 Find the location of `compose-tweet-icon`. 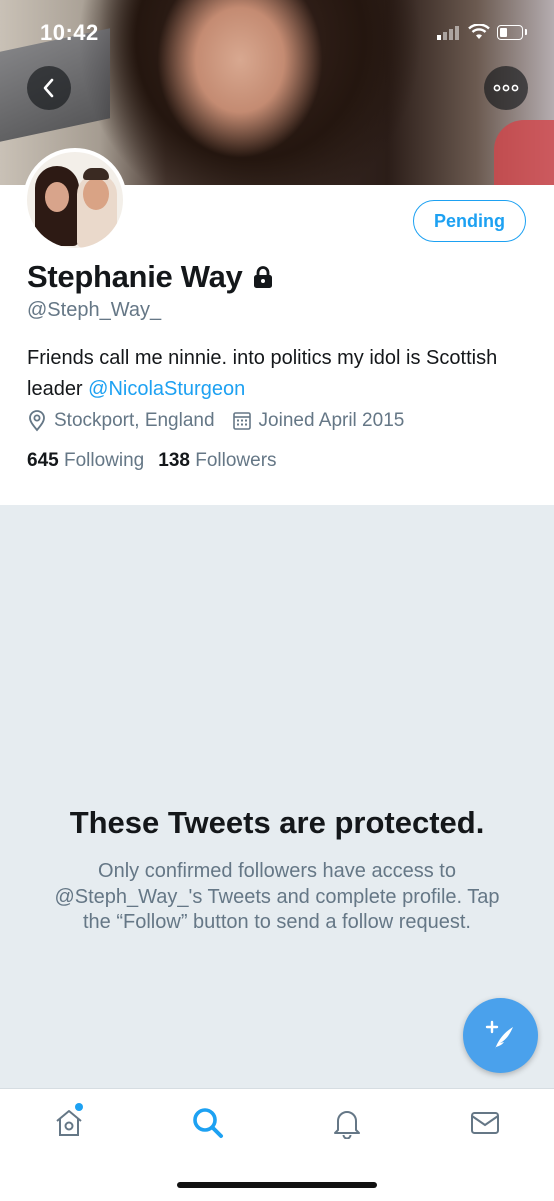

compose-tweet-icon is located at coordinates (499, 1034).